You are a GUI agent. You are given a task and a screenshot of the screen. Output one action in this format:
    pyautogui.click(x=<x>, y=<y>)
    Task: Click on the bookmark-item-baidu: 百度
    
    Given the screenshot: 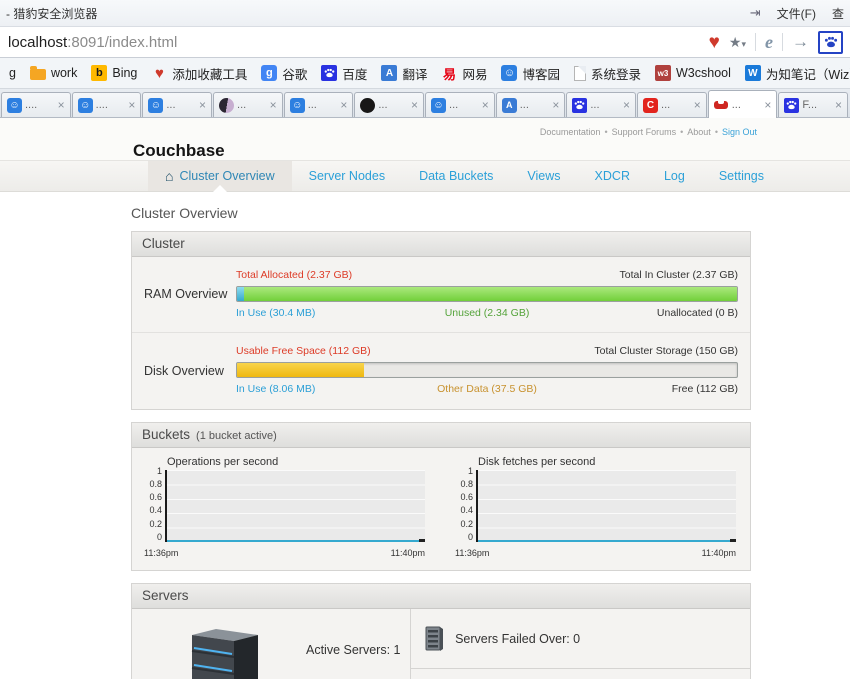 What is the action you would take?
    pyautogui.click(x=344, y=73)
    